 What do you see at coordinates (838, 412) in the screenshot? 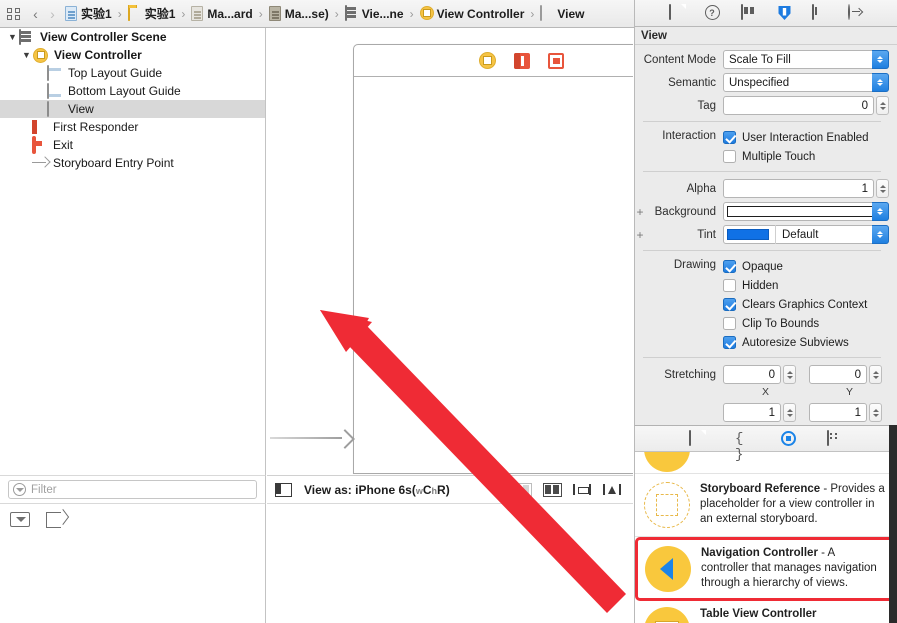
I see `stretching-height-input: 1` at bounding box center [838, 412].